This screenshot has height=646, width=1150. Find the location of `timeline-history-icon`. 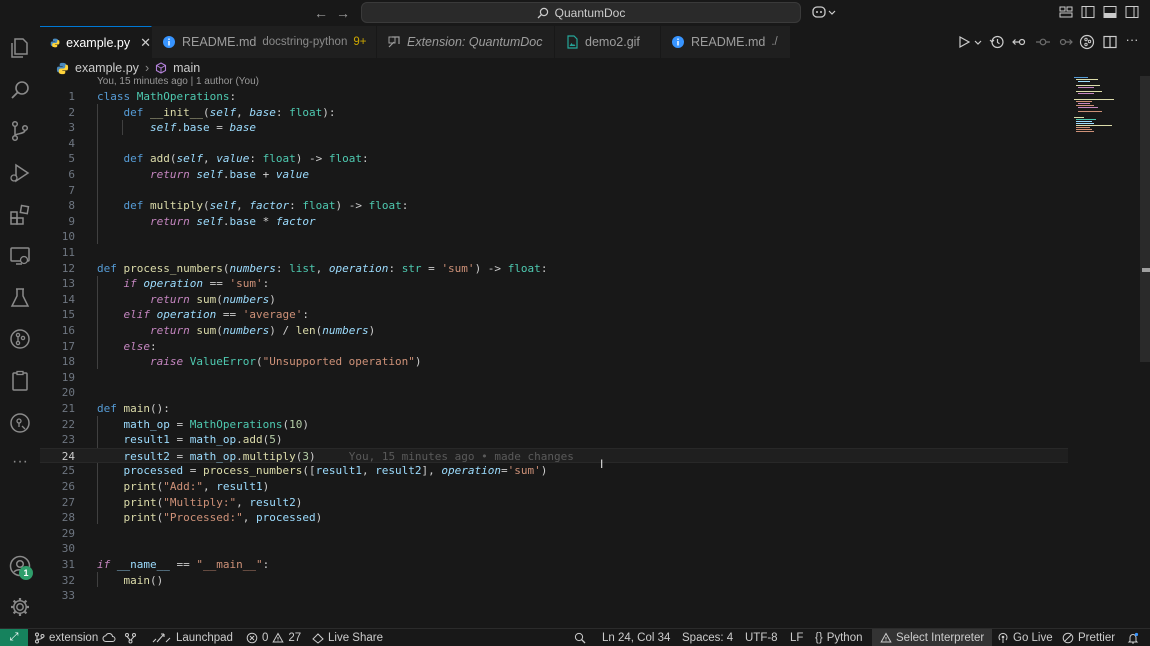

timeline-history-icon is located at coordinates (997, 42).